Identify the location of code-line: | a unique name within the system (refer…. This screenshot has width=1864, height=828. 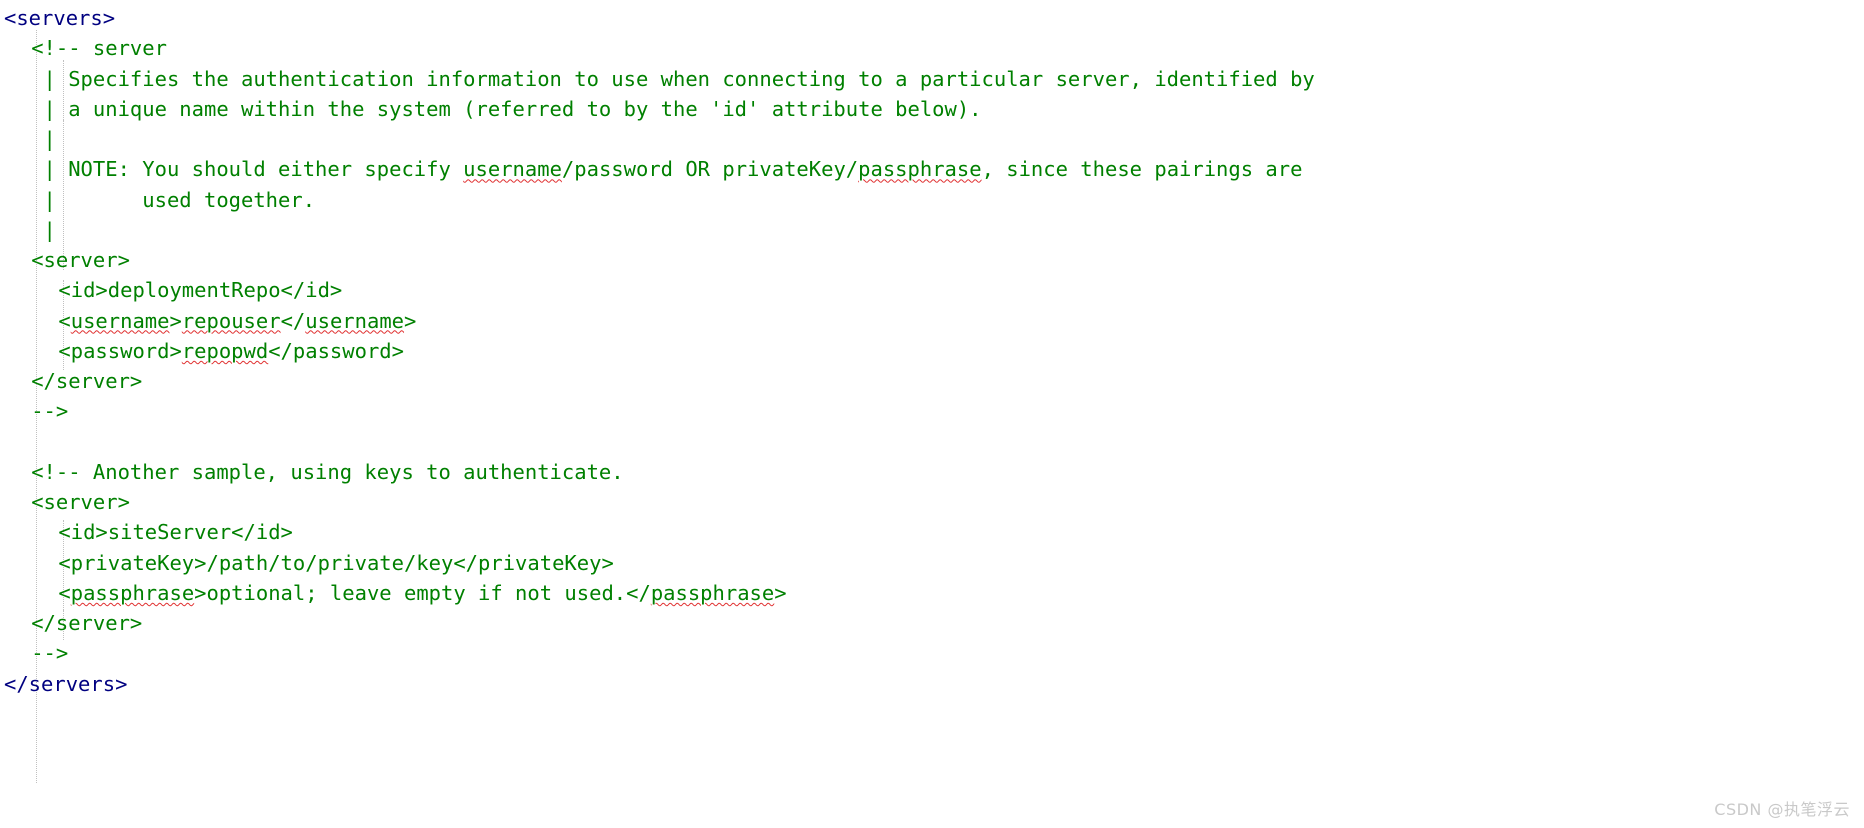
(934, 109).